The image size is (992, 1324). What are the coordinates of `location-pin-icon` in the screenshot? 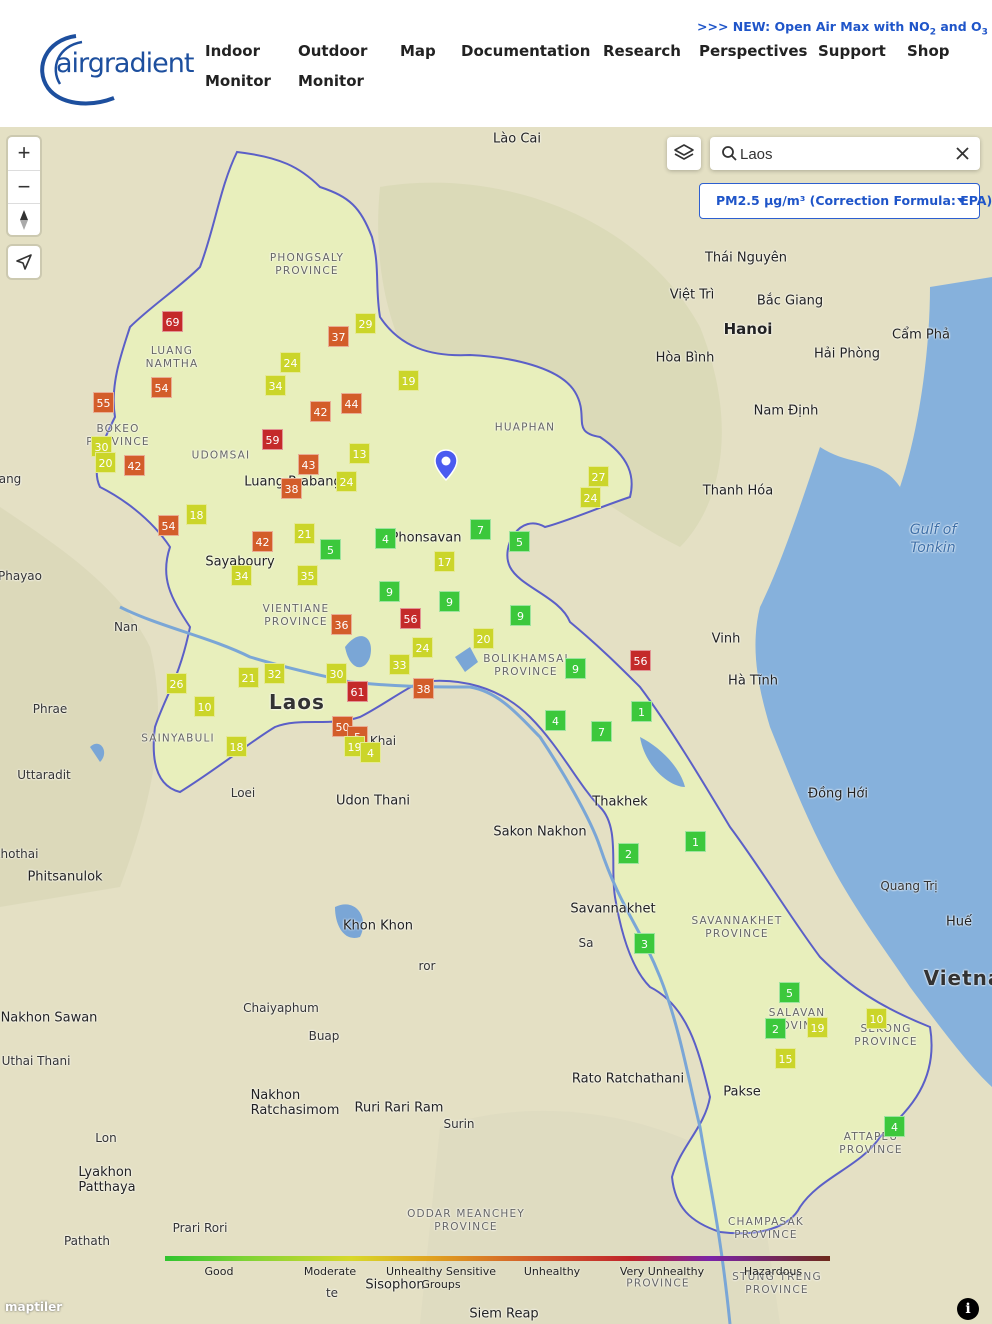 It's located at (446, 465).